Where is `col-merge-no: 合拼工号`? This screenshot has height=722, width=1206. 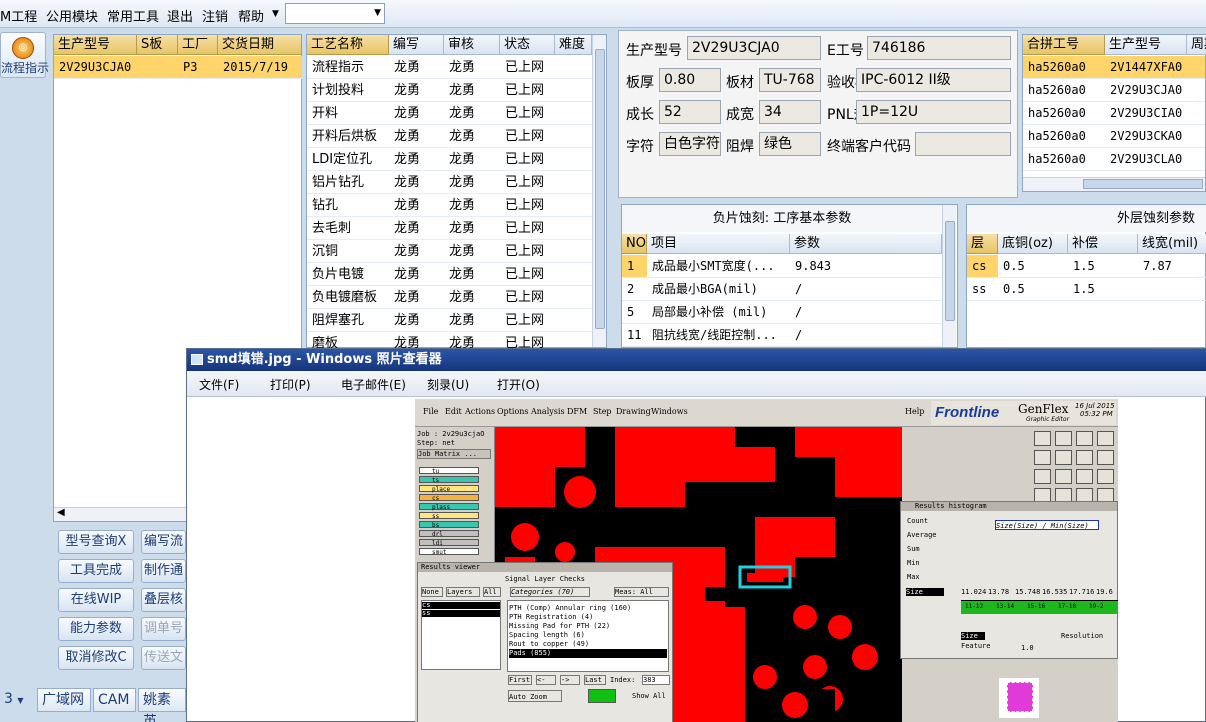
col-merge-no: 合拼工号 is located at coordinates (1064, 45).